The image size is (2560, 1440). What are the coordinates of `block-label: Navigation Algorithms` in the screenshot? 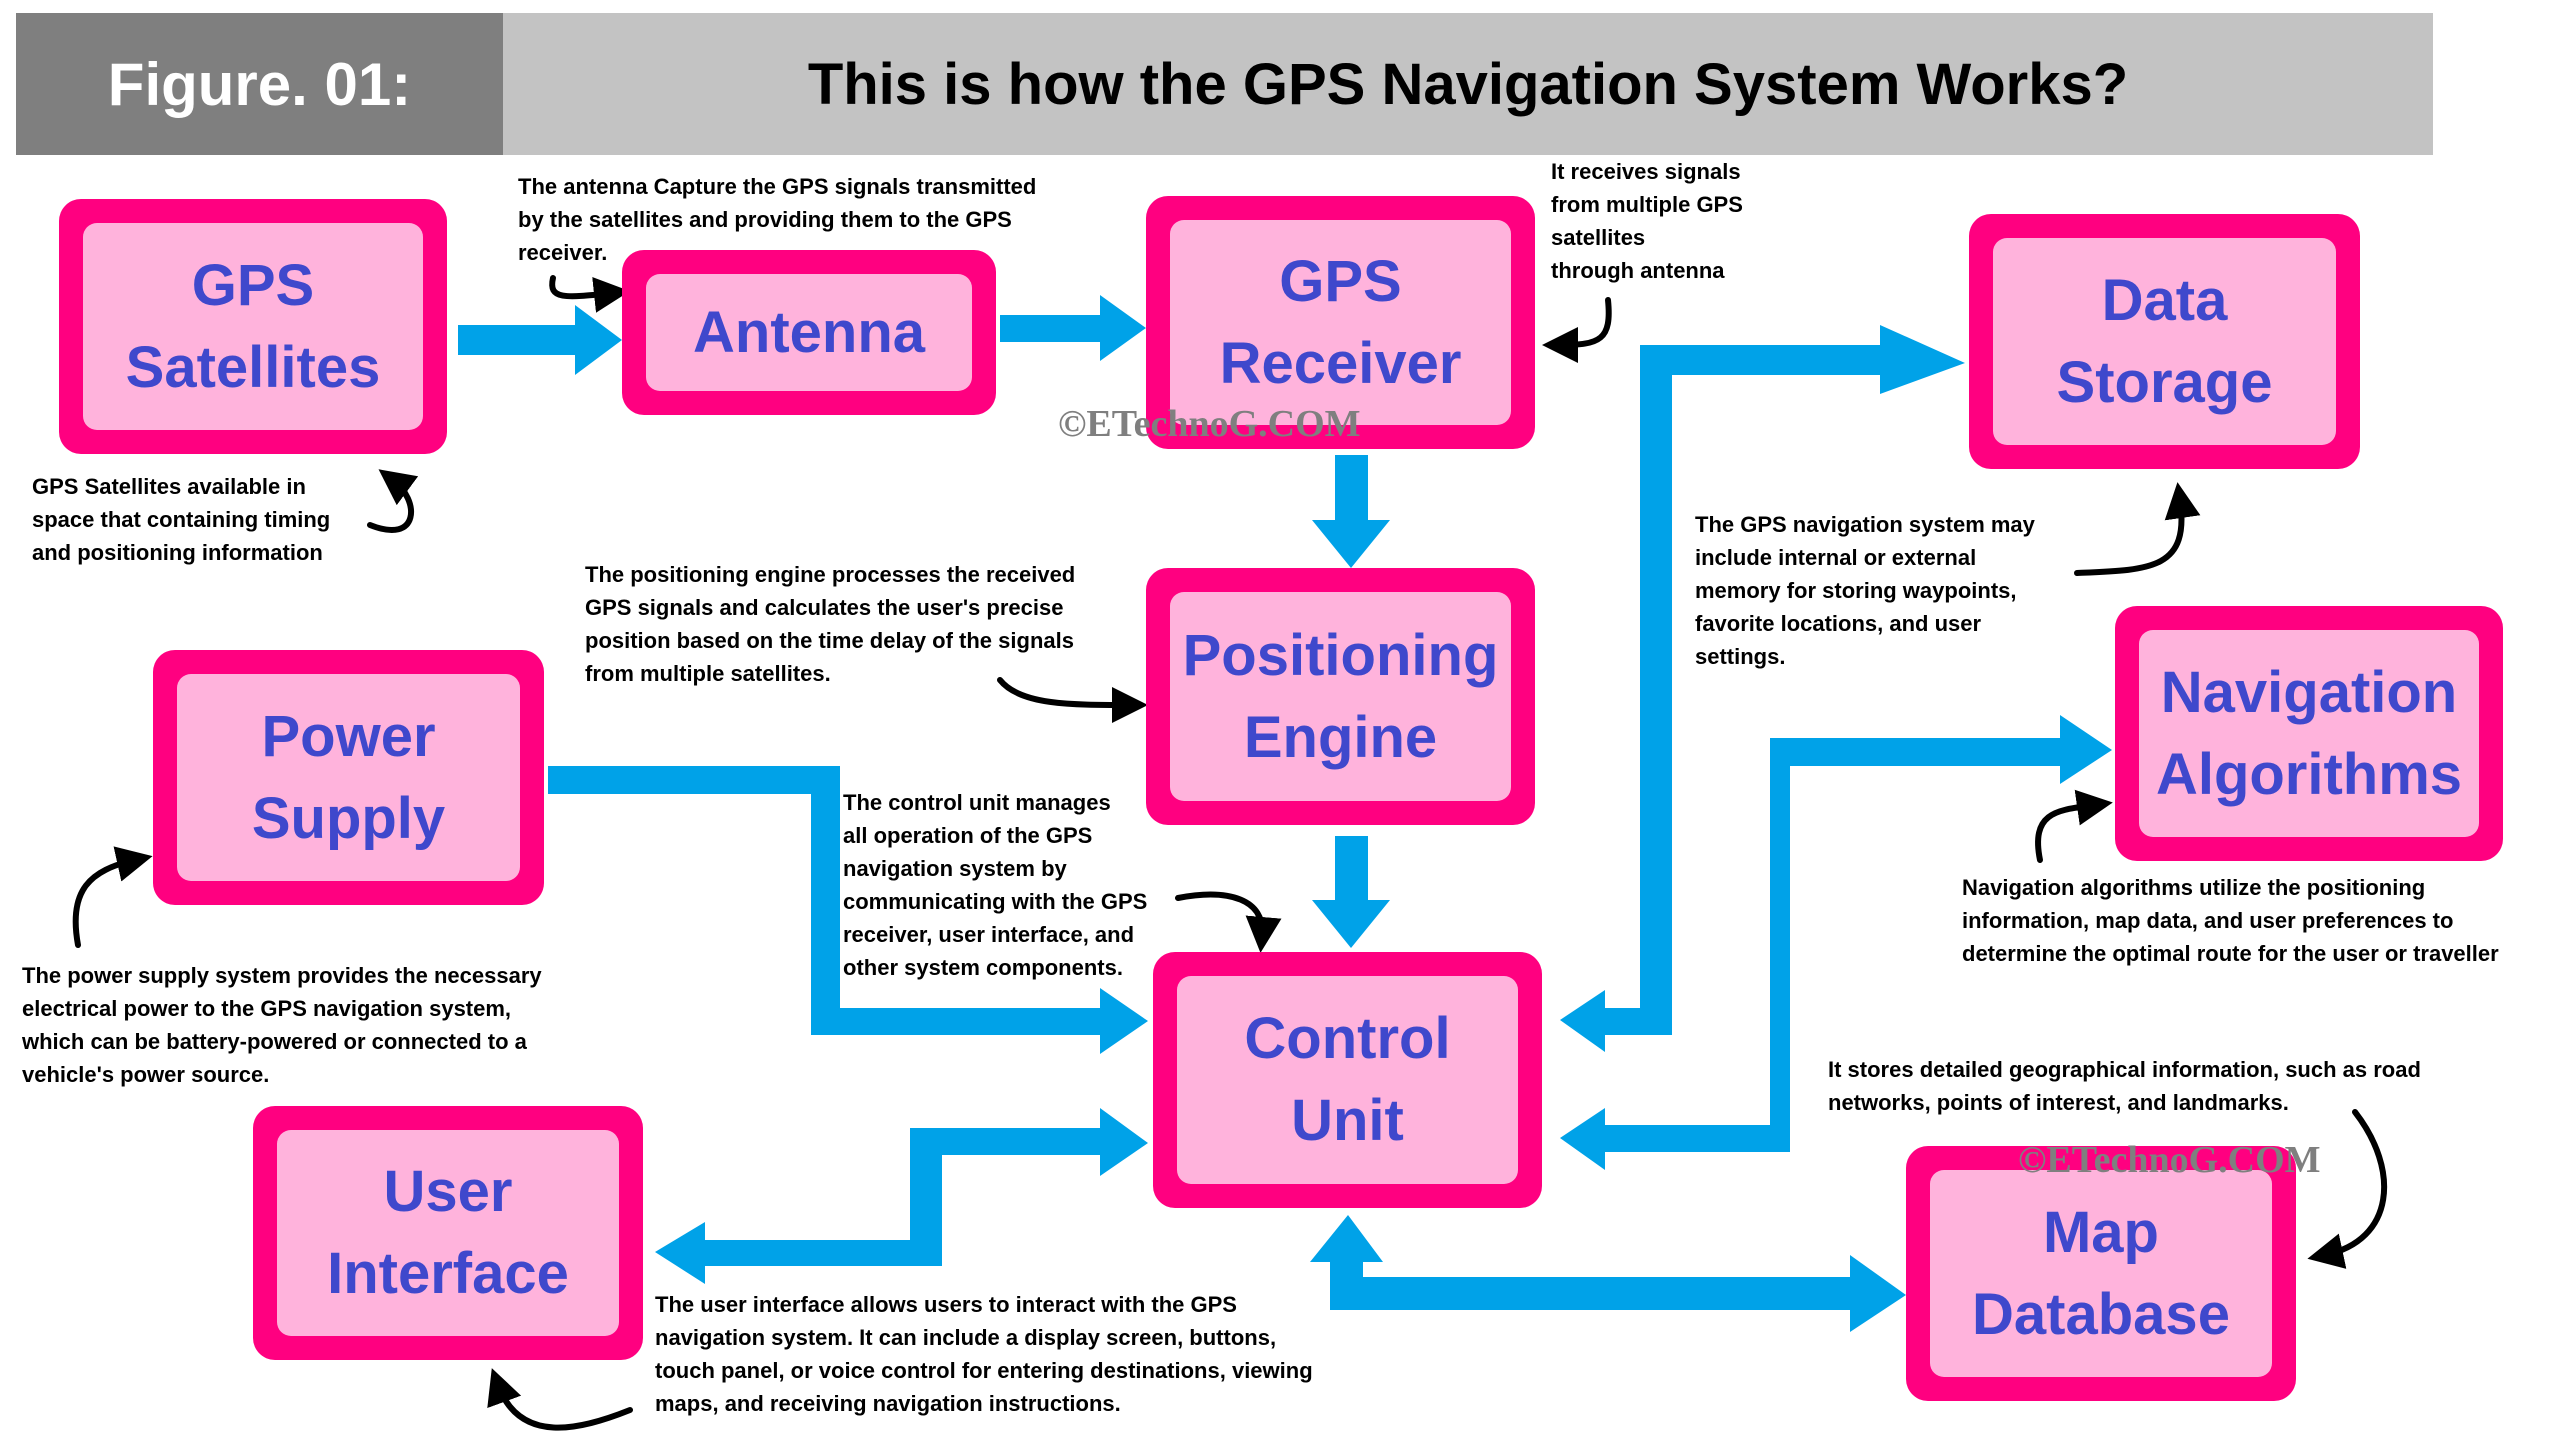 It's located at (2309, 733).